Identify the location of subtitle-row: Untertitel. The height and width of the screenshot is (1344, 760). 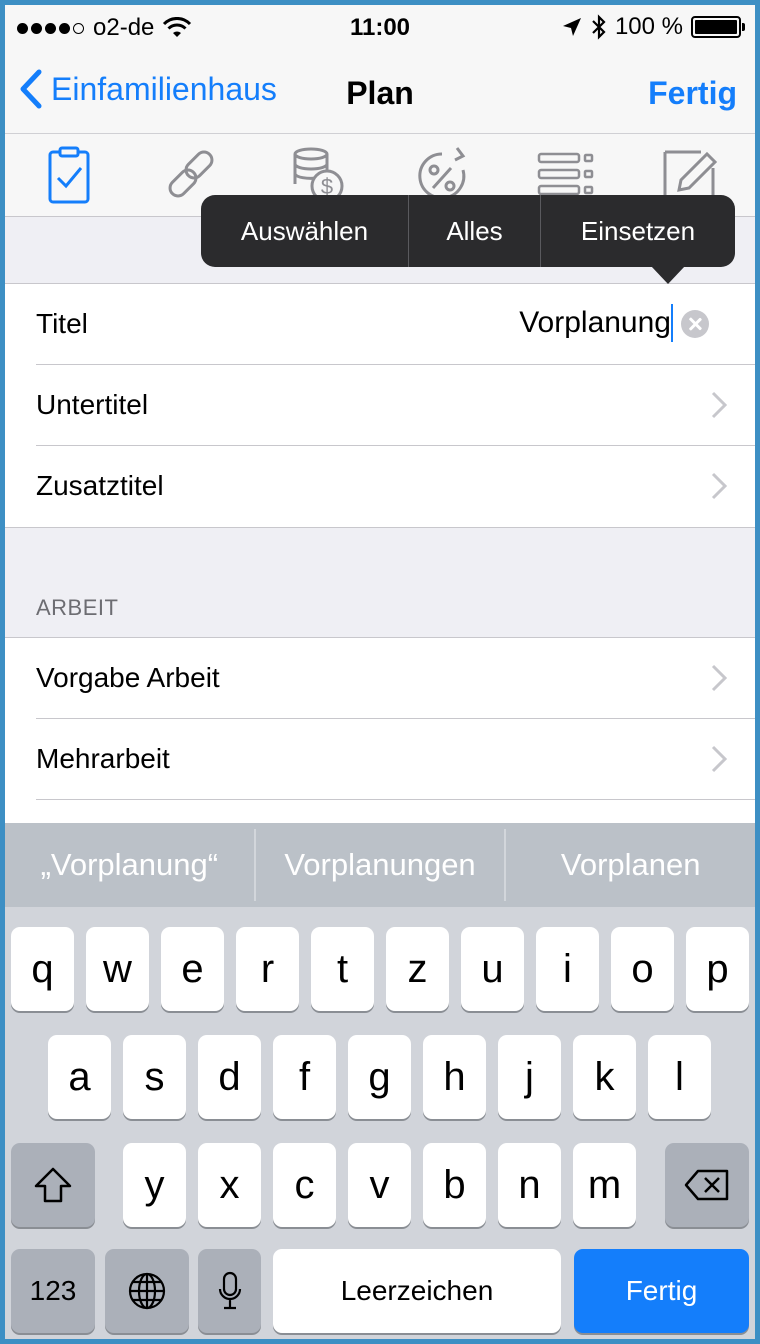
(380, 405).